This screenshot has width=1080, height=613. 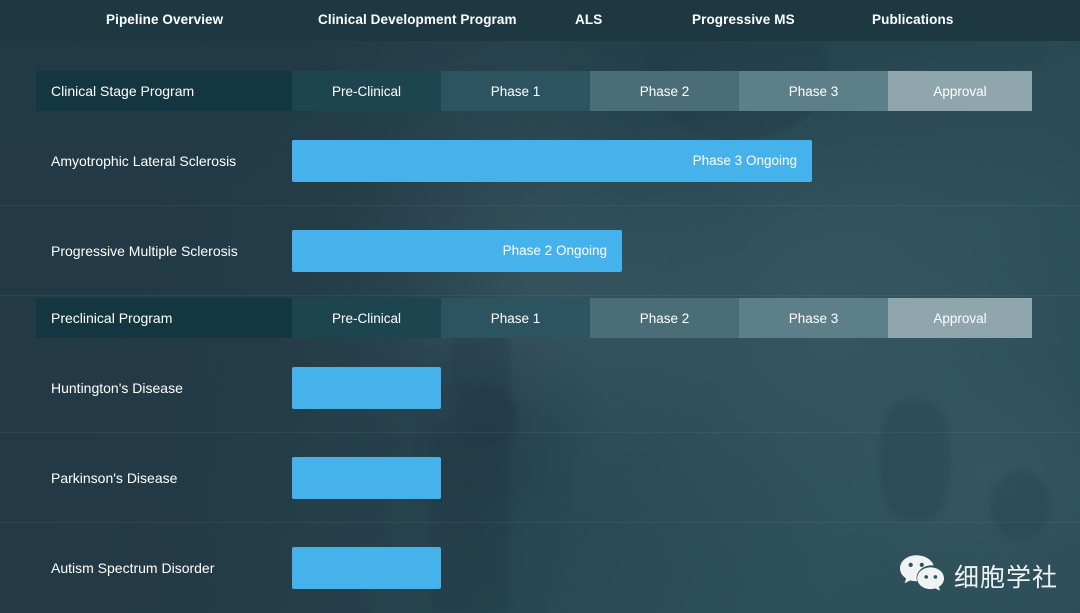 What do you see at coordinates (133, 568) in the screenshot?
I see `row-label-autism-spectrum-disorder: Autism Spectrum Disorder` at bounding box center [133, 568].